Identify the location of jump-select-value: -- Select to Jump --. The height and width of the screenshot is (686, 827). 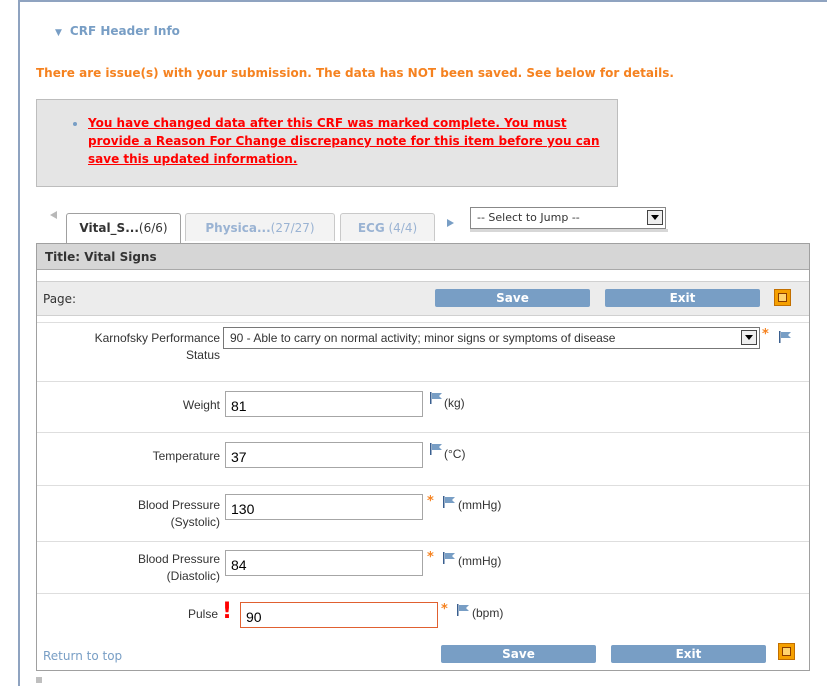
(528, 217).